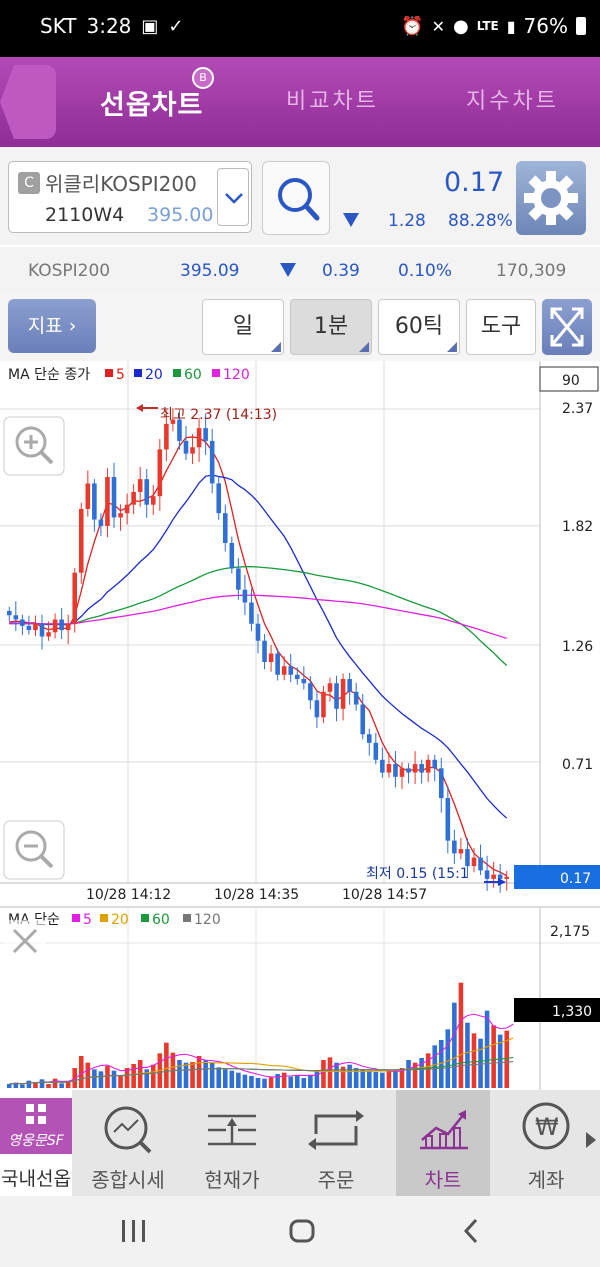 Image resolution: width=600 pixels, height=1267 pixels. I want to click on period-label: 60틱, so click(419, 326).